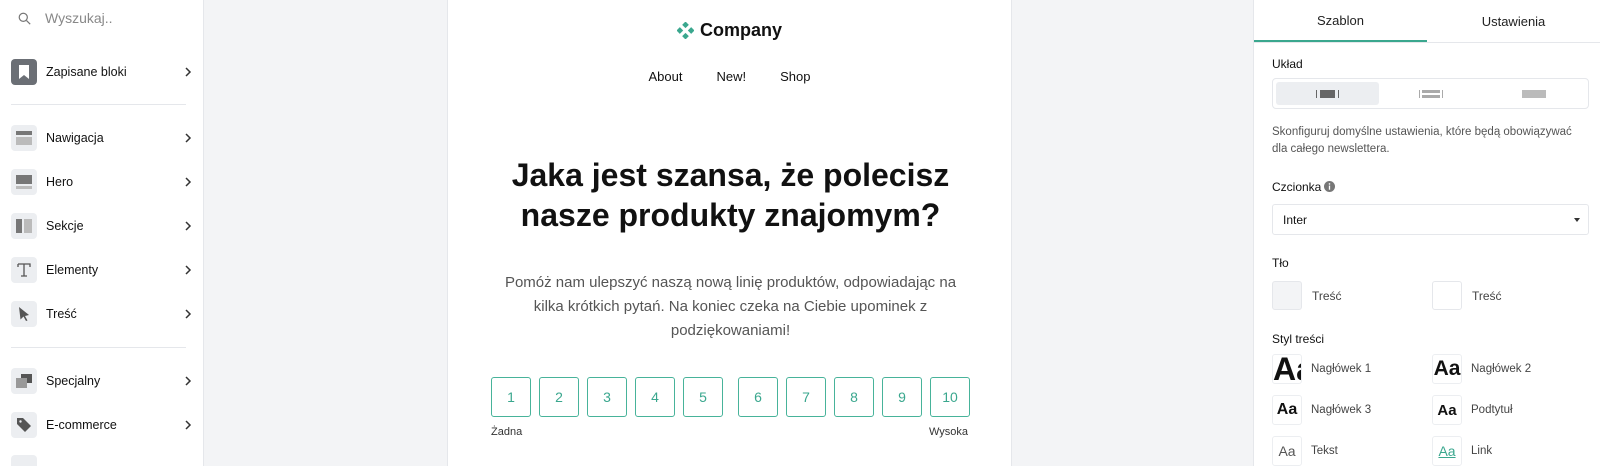 The width and height of the screenshot is (1600, 466). Describe the element at coordinates (740, 30) in the screenshot. I see `brand-name: Company` at that location.